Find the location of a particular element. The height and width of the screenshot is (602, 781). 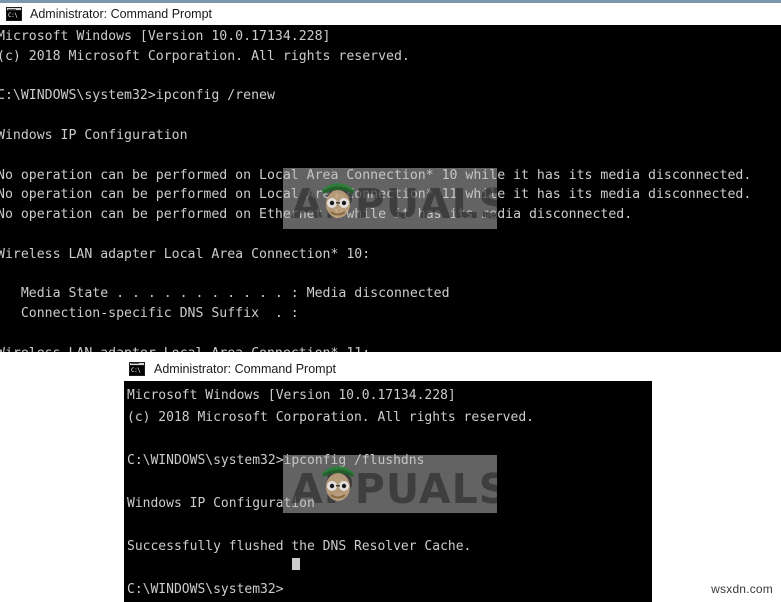

window-1-title-bar: C:\ Administrator: Command Prompt is located at coordinates (390, 14).